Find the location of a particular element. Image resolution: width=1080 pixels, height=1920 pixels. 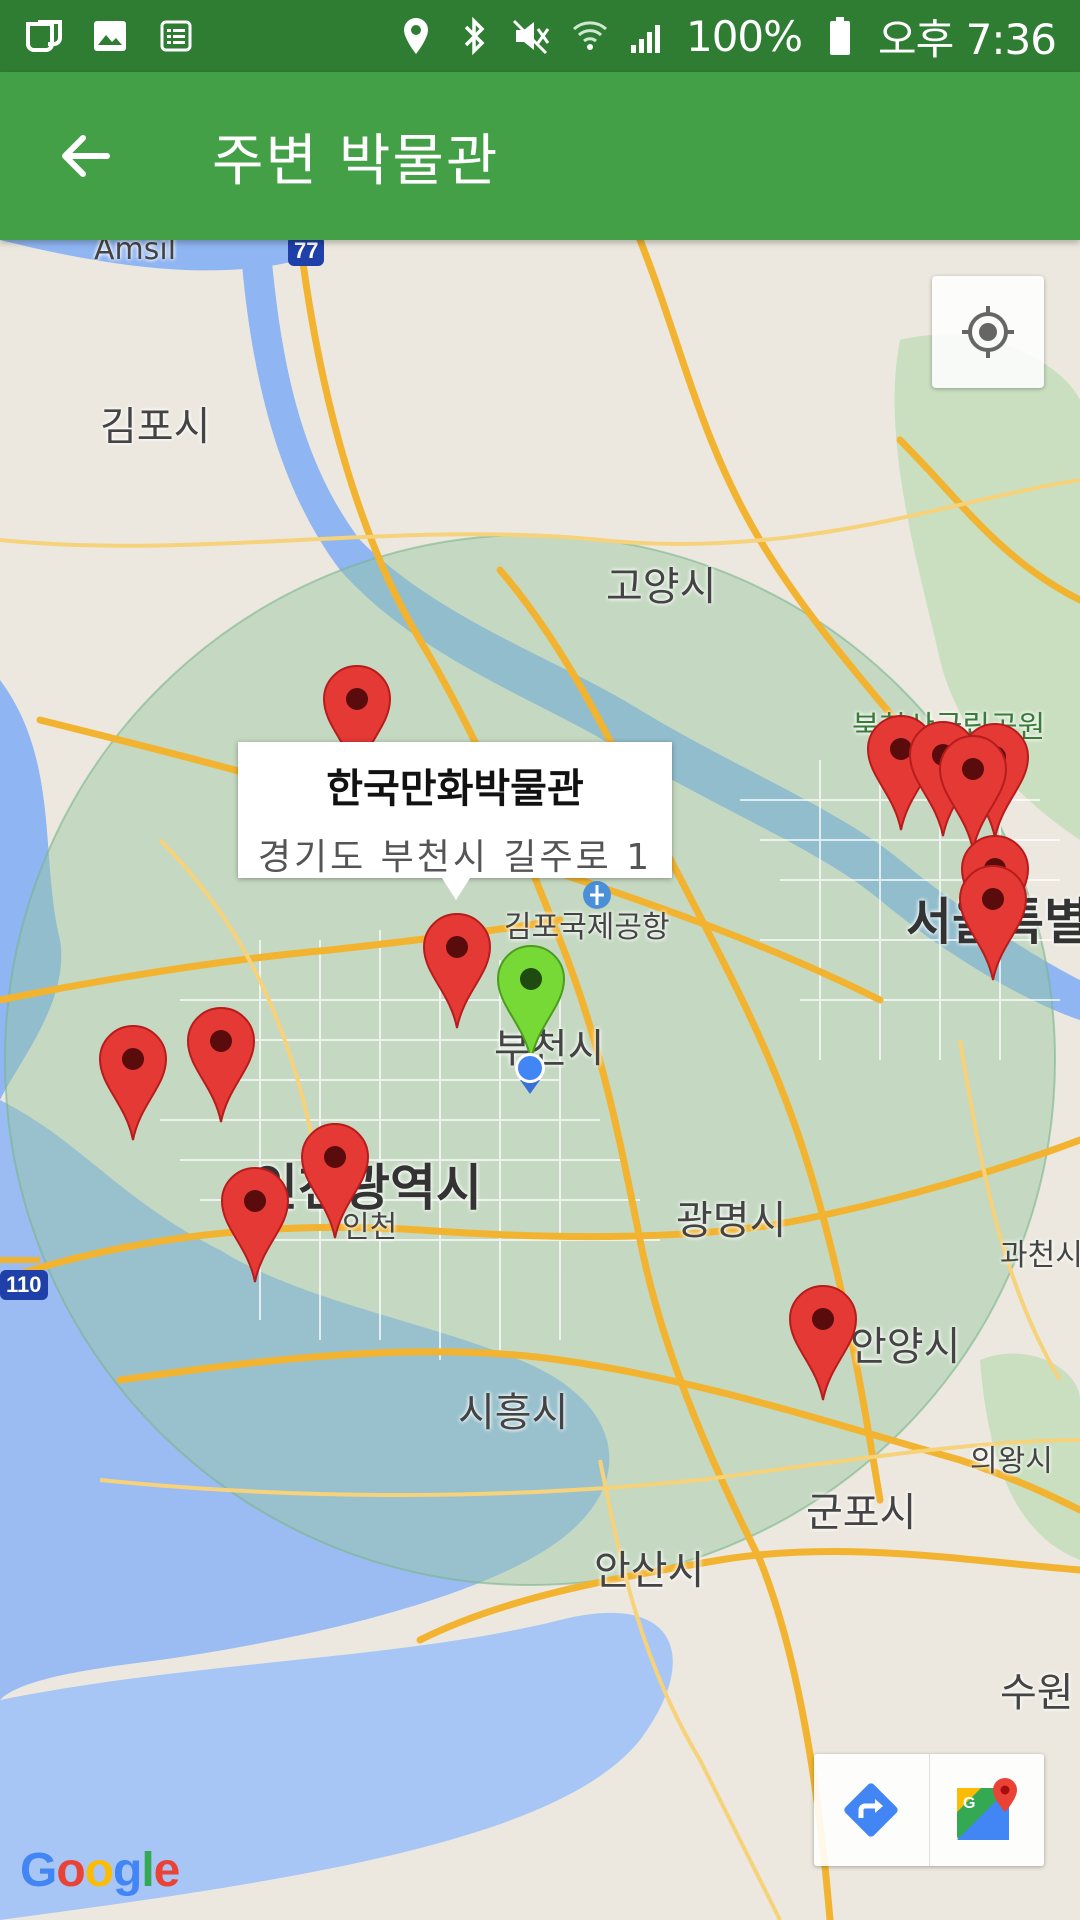

user-location-dot is located at coordinates (530, 1072).